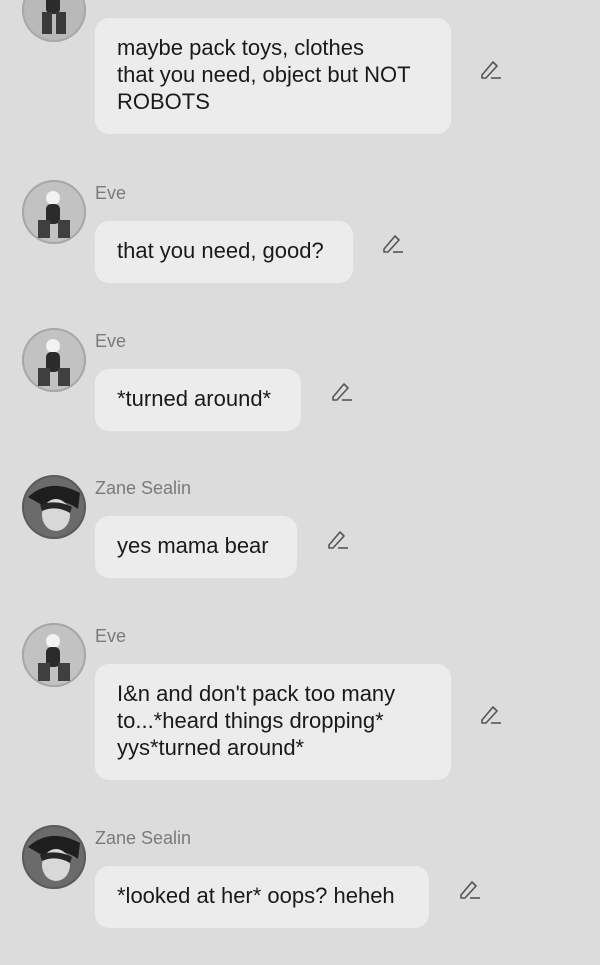  I want to click on message-bubble: *looked at her* oops? heheh, so click(262, 897).